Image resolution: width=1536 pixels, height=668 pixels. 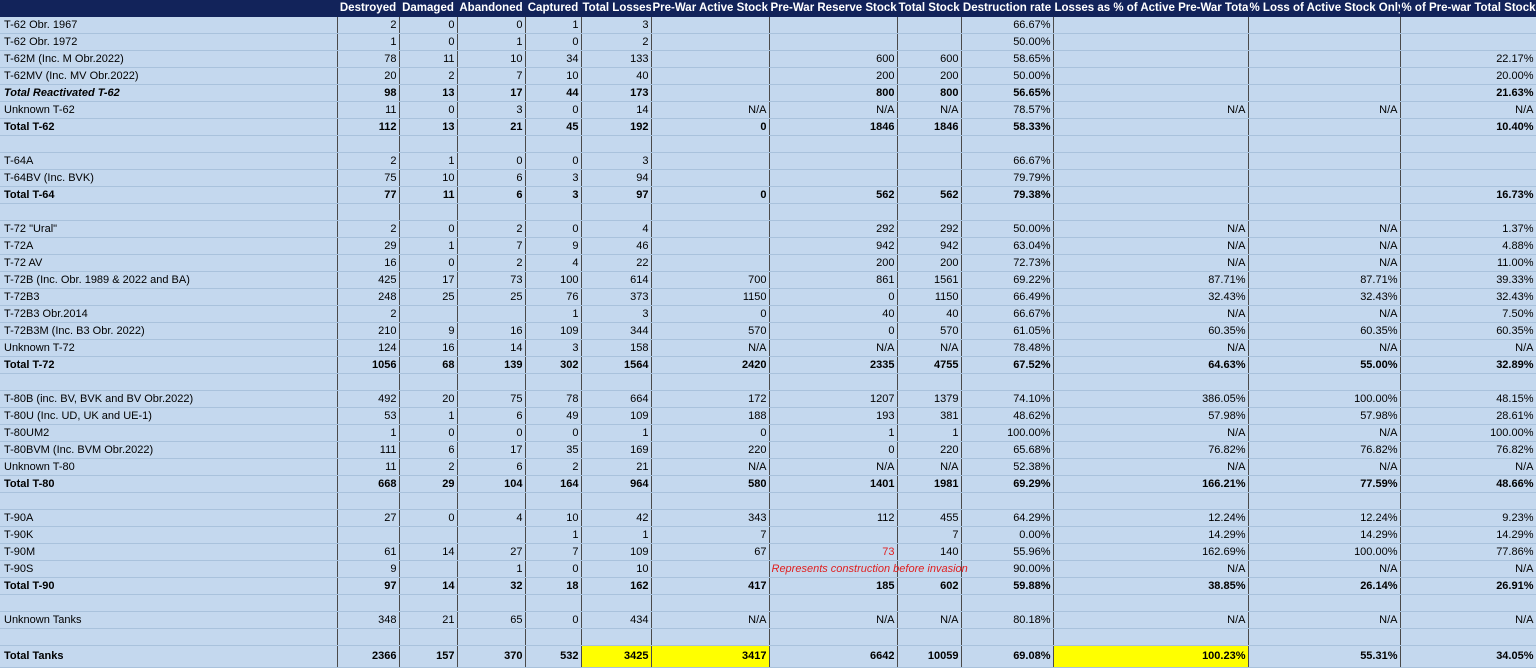 I want to click on table-cell: 90.00%, so click(x=1007, y=569).